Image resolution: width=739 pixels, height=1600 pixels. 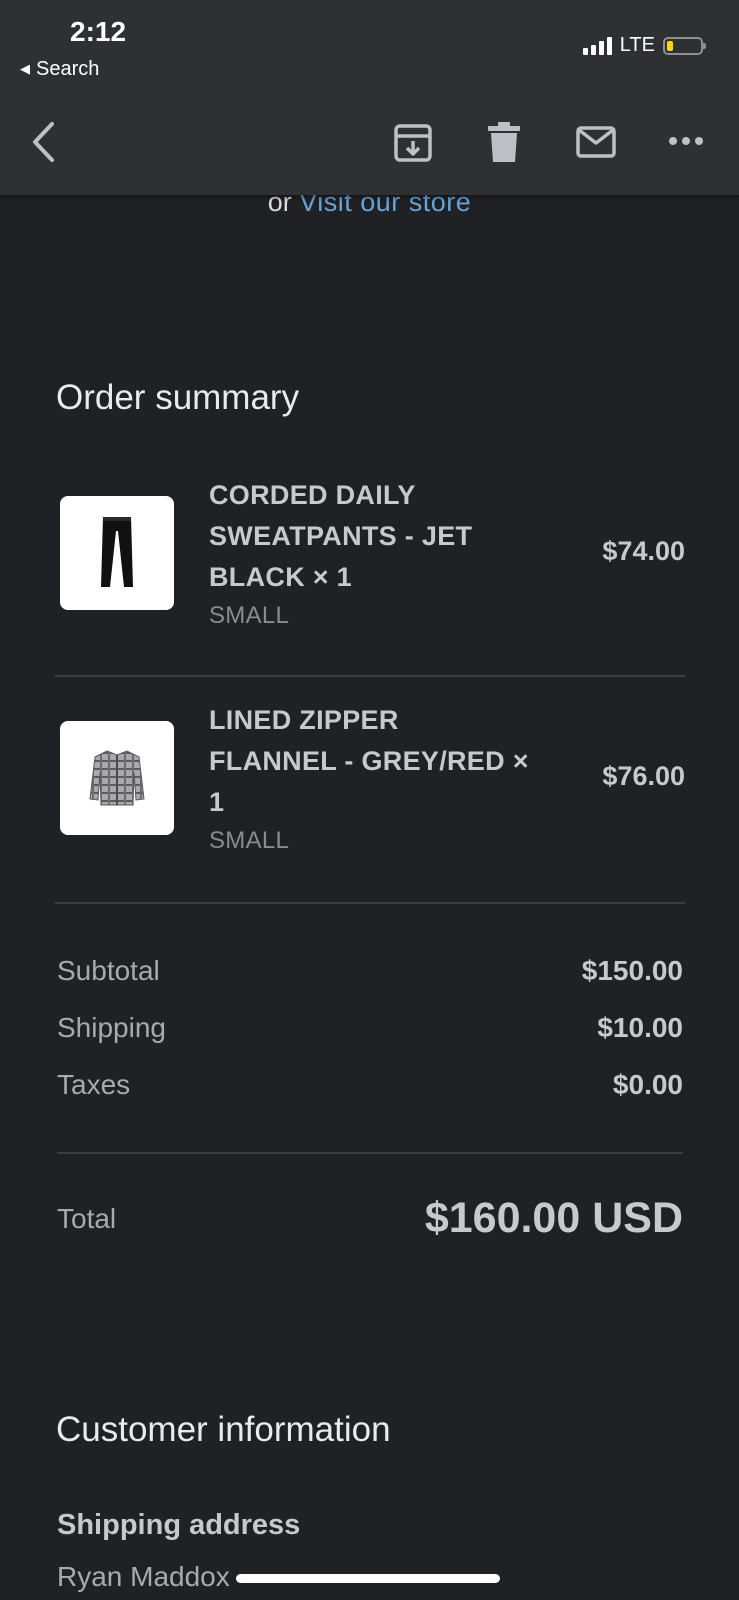 What do you see at coordinates (94, 1084) in the screenshot?
I see `cost-label: Taxes` at bounding box center [94, 1084].